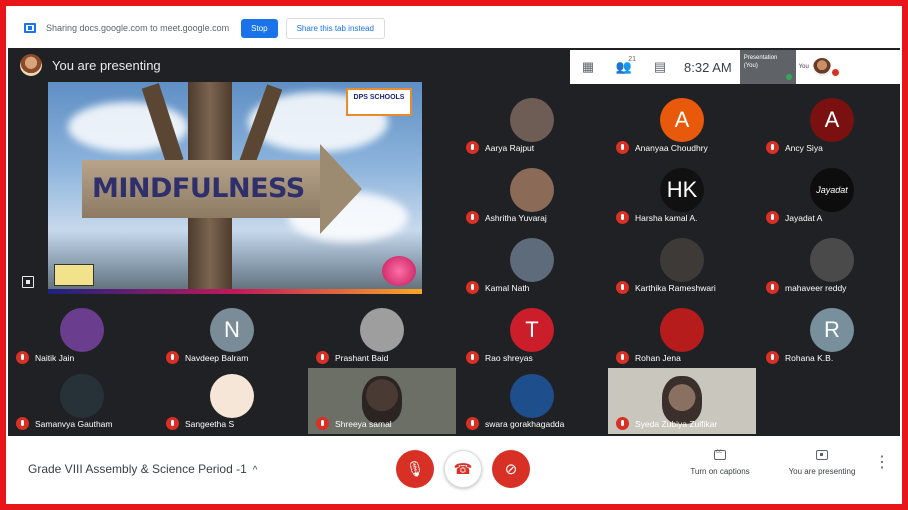 This screenshot has height=510, width=908. What do you see at coordinates (682, 125) in the screenshot?
I see `participant-tile: A Ananyaa Choudhry` at bounding box center [682, 125].